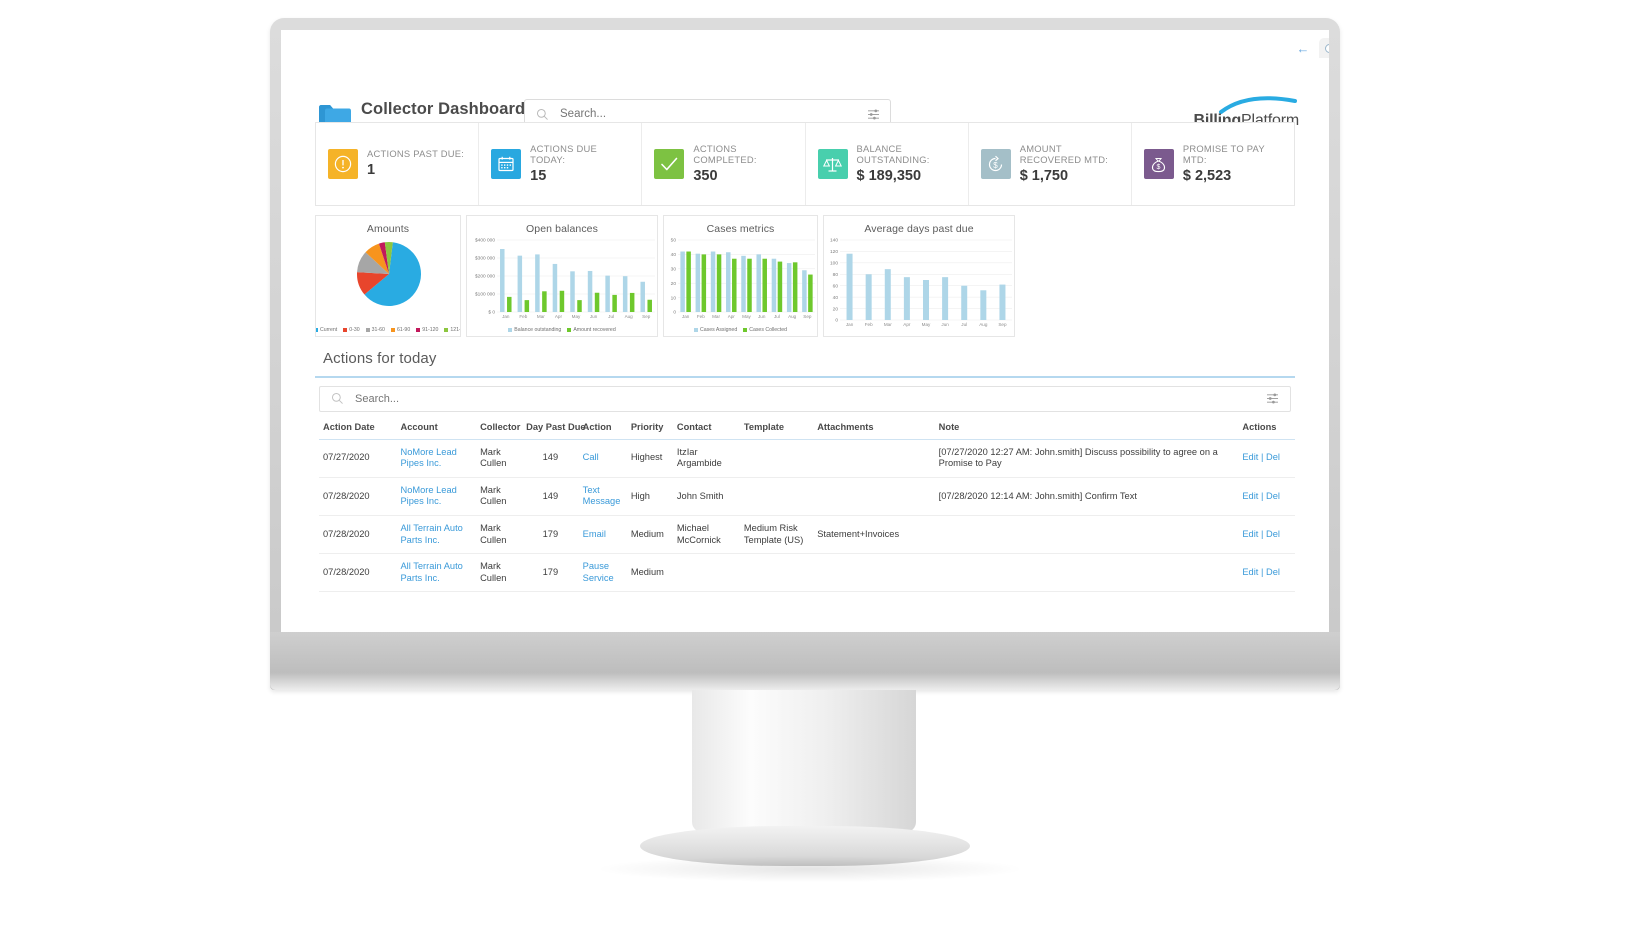 The width and height of the screenshot is (1649, 927). I want to click on svg-text: Jun, so click(762, 316).